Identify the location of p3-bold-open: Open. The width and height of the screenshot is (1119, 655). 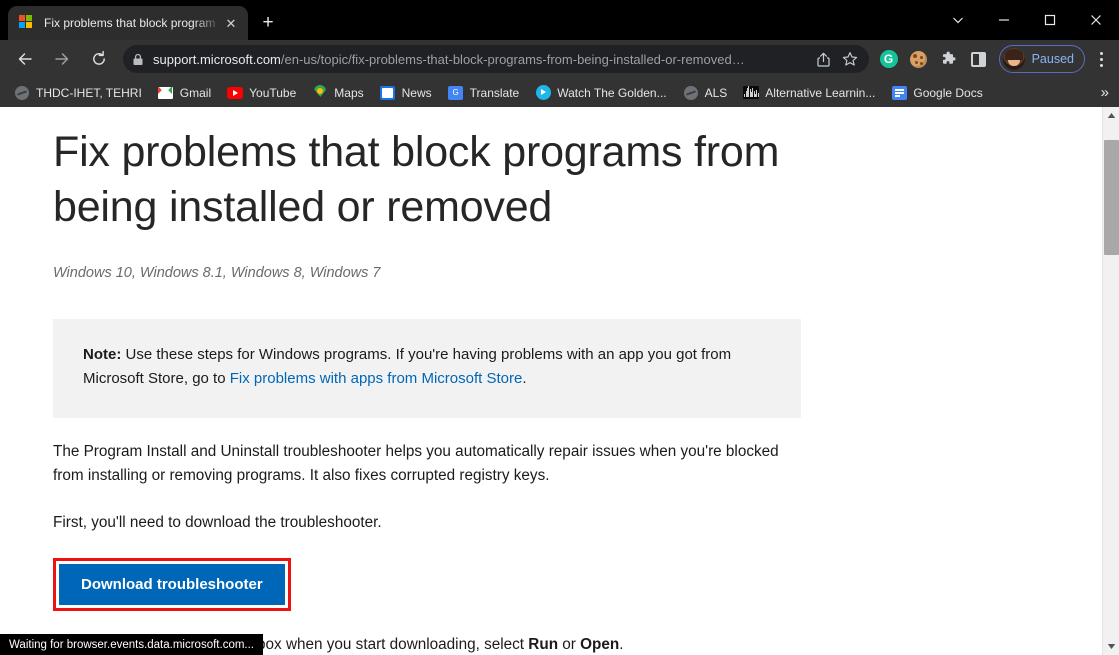
(600, 644).